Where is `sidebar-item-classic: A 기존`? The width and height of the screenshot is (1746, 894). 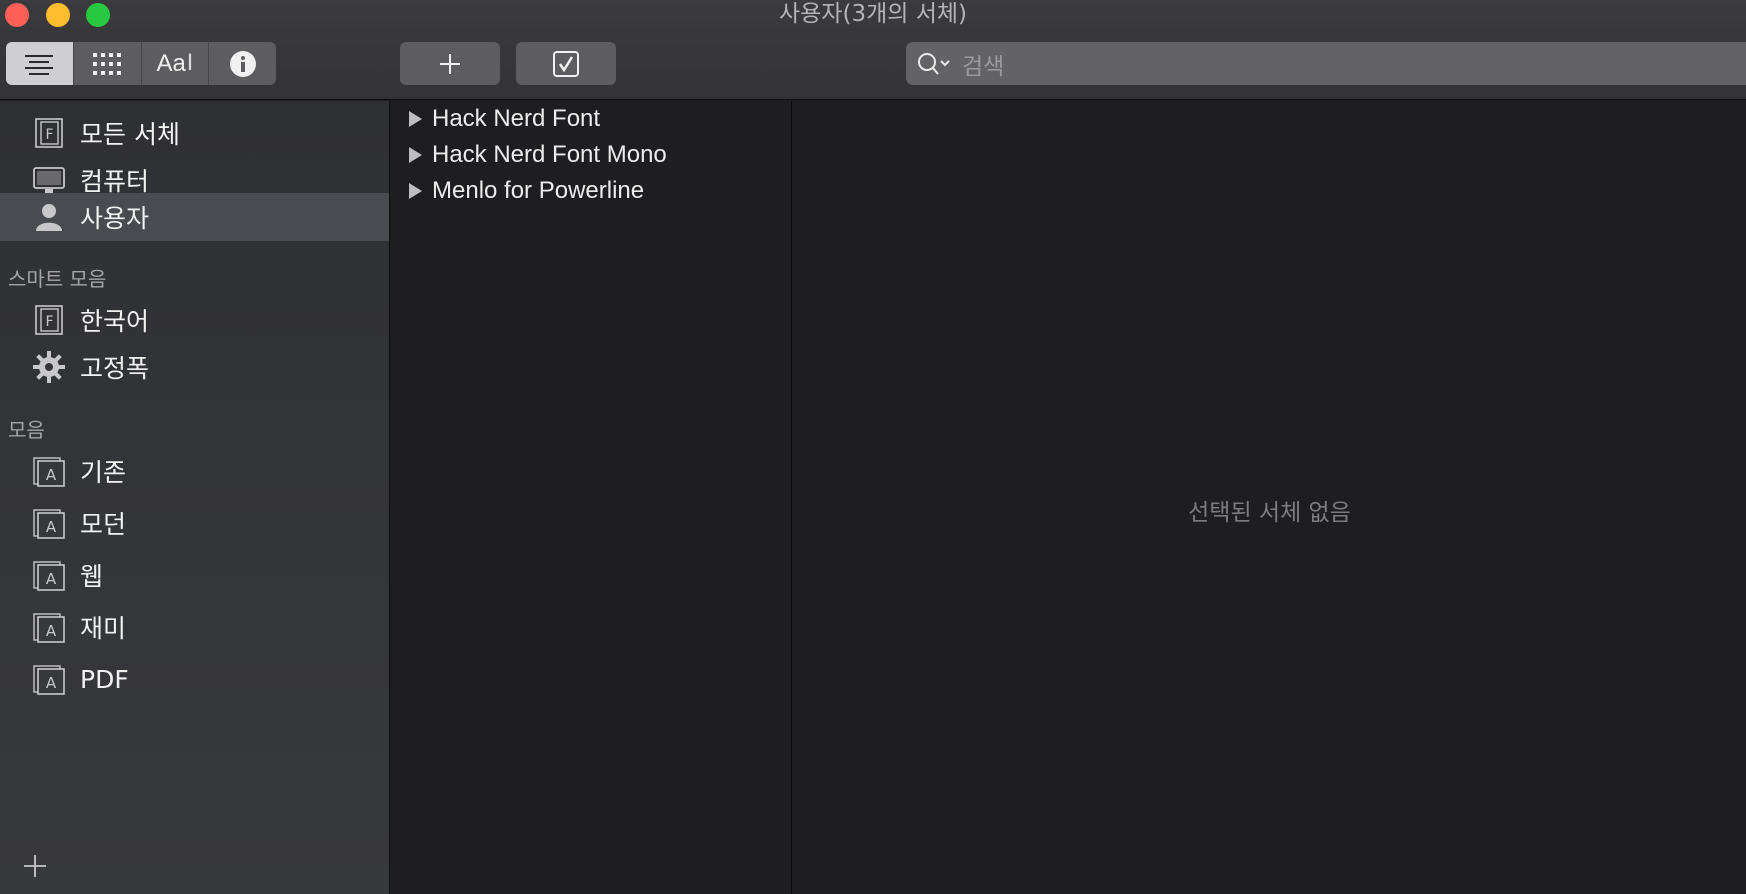 sidebar-item-classic: A 기존 is located at coordinates (194, 471).